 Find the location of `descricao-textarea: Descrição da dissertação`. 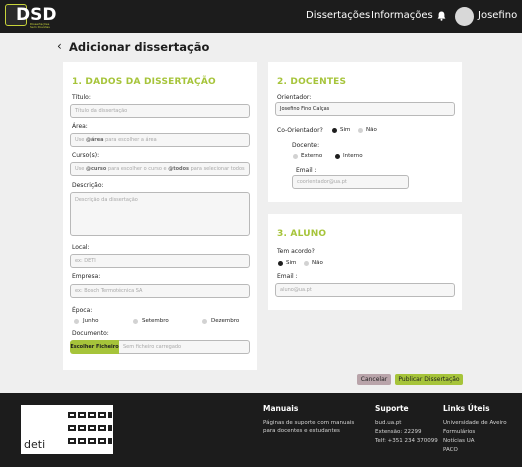

descricao-textarea: Descrição da dissertação is located at coordinates (160, 214).